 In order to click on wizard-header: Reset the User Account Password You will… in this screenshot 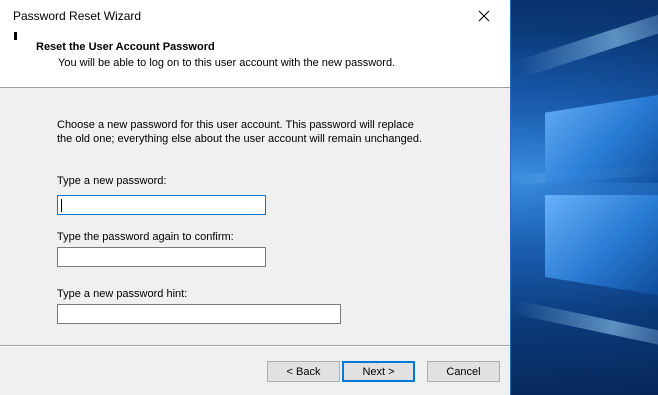, I will do `click(255, 60)`.